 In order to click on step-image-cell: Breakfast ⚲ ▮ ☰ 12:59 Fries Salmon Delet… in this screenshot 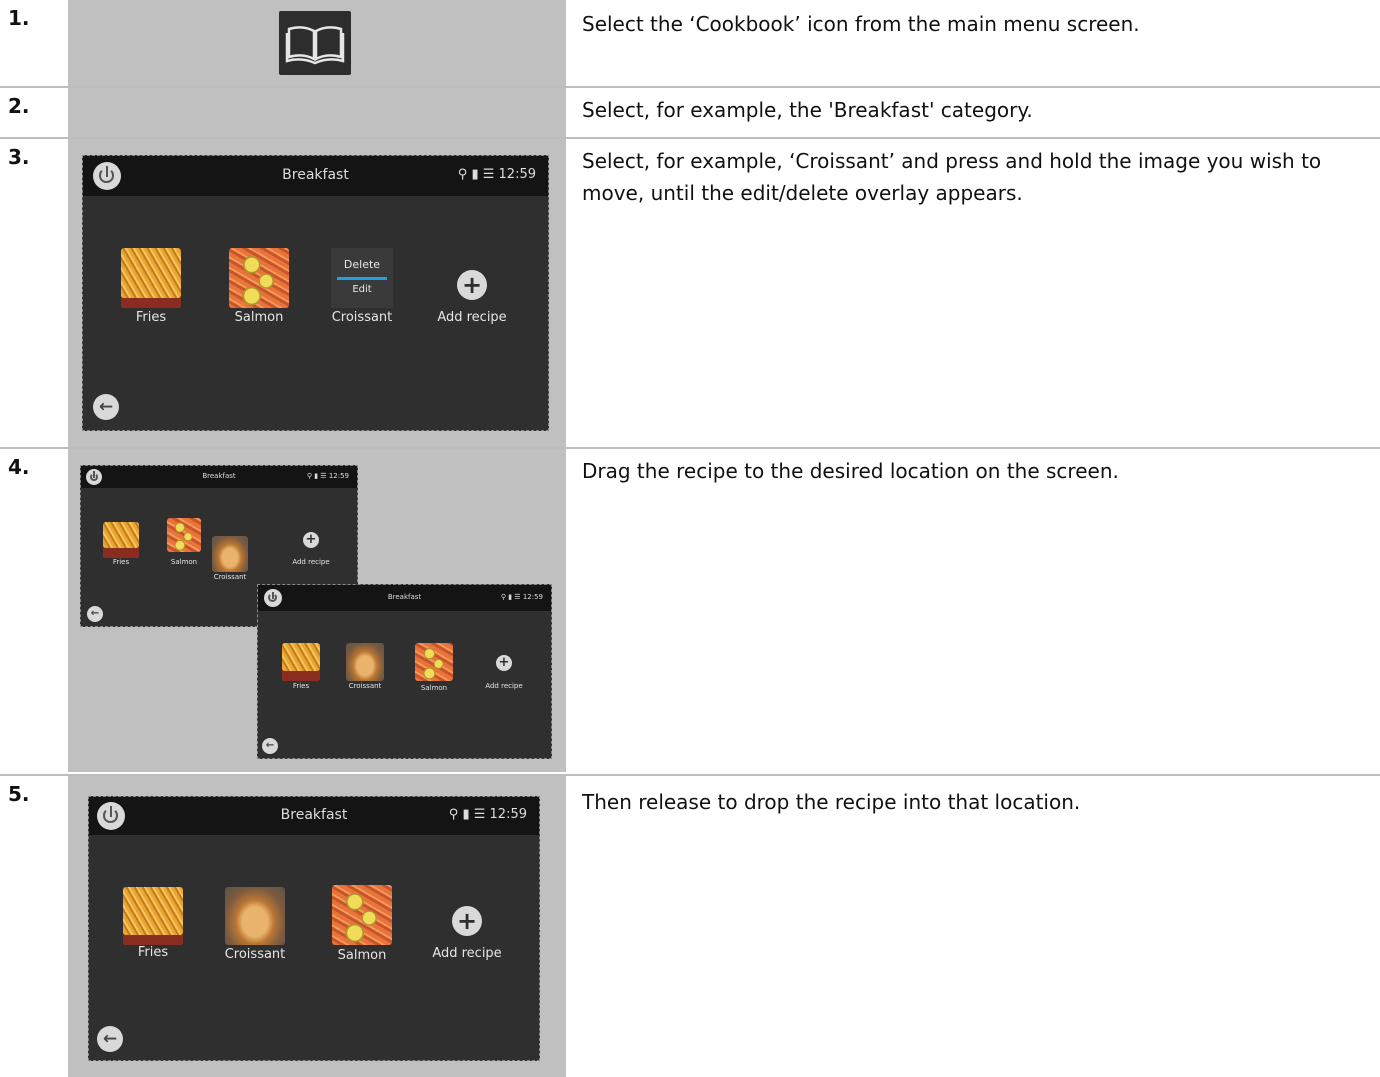, I will do `click(317, 293)`.